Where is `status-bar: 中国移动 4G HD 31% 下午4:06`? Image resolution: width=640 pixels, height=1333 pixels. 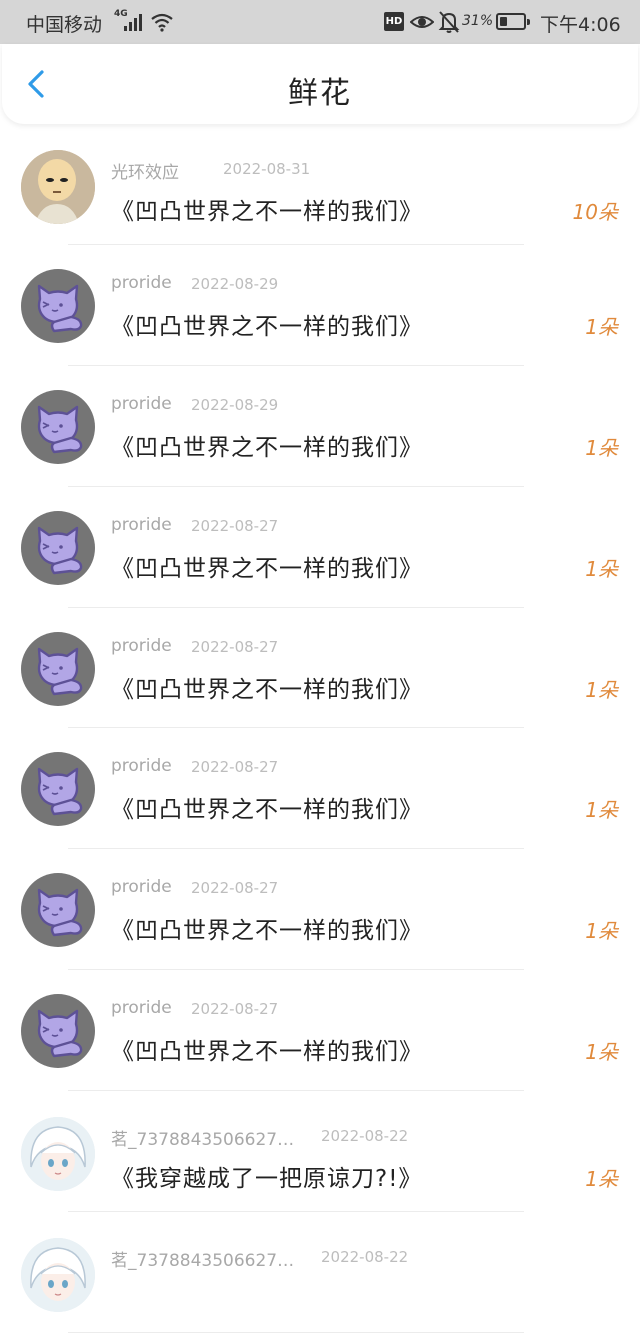
status-bar: 中国移动 4G HD 31% 下午4:06 is located at coordinates (320, 22).